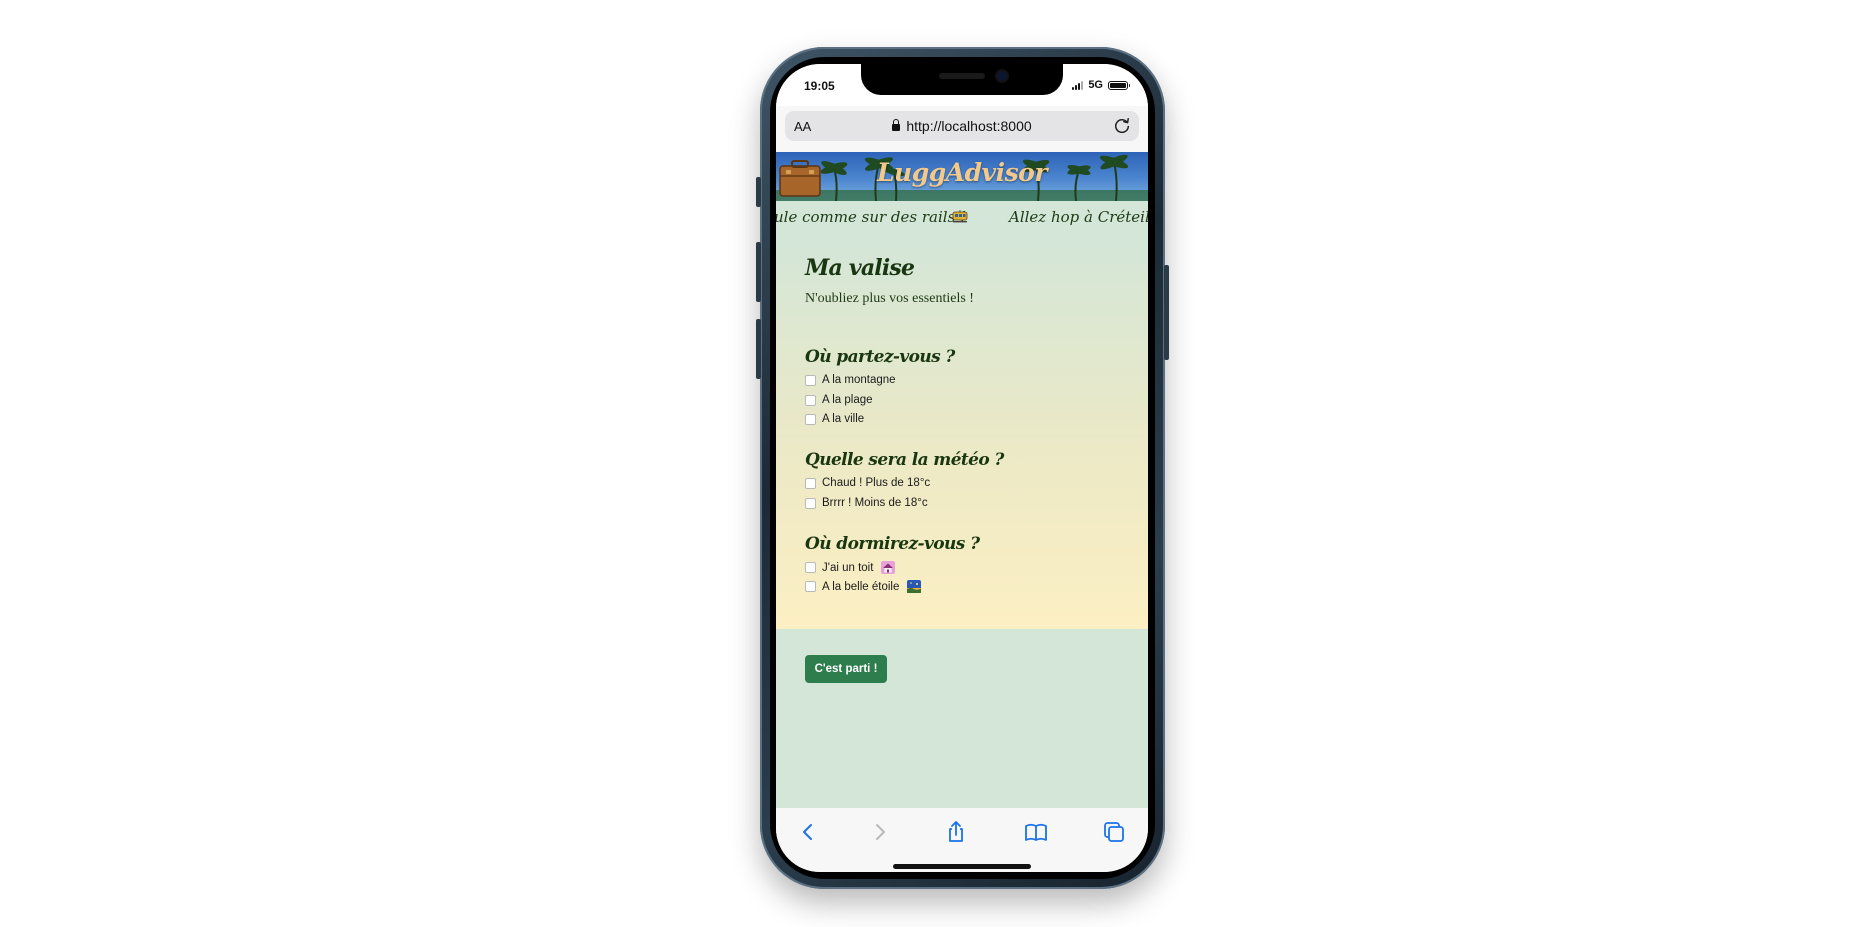 The height and width of the screenshot is (927, 1870). Describe the element at coordinates (839, 400) in the screenshot. I see `option-beach: A la plage` at that location.